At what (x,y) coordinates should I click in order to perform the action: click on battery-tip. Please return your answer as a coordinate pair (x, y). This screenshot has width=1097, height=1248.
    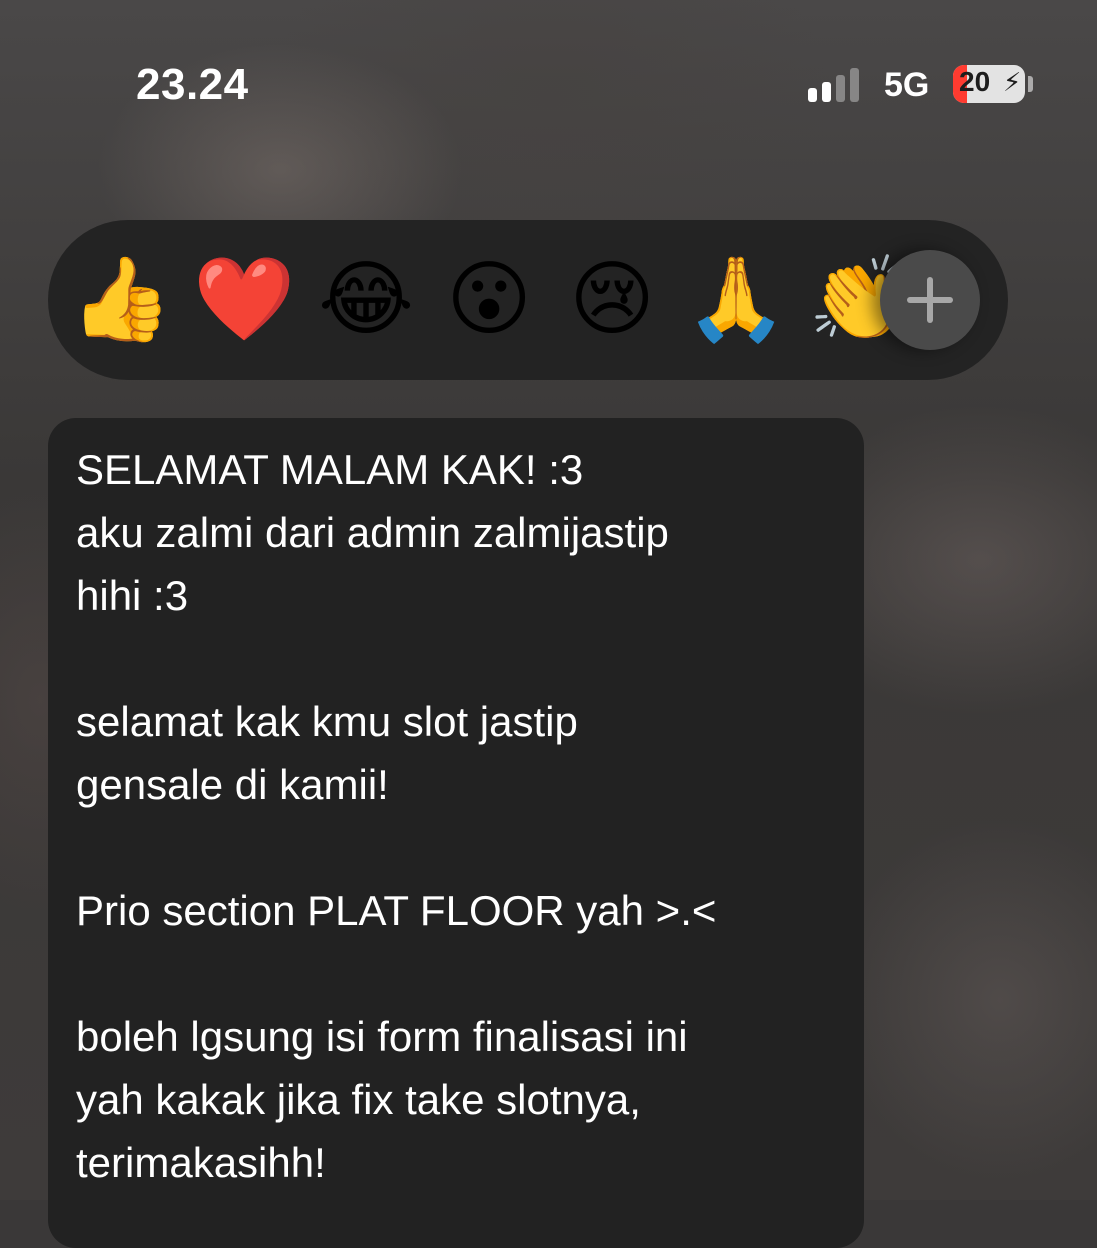
    Looking at the image, I should click on (1030, 84).